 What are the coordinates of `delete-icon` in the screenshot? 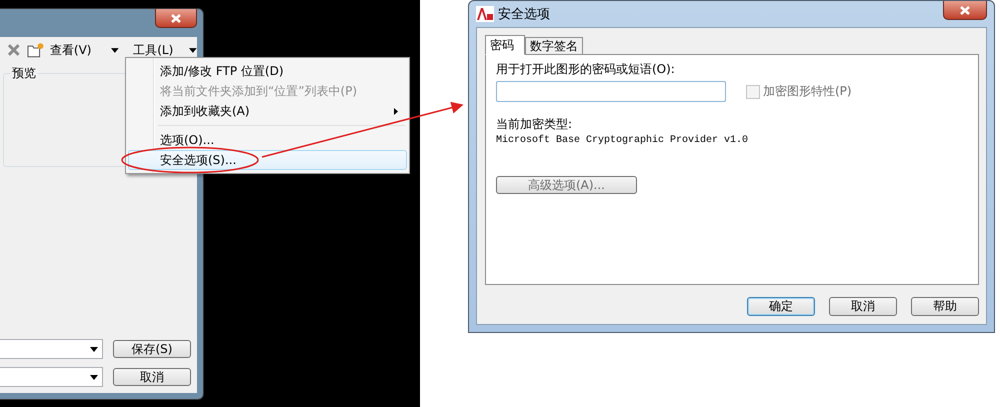 It's located at (14, 50).